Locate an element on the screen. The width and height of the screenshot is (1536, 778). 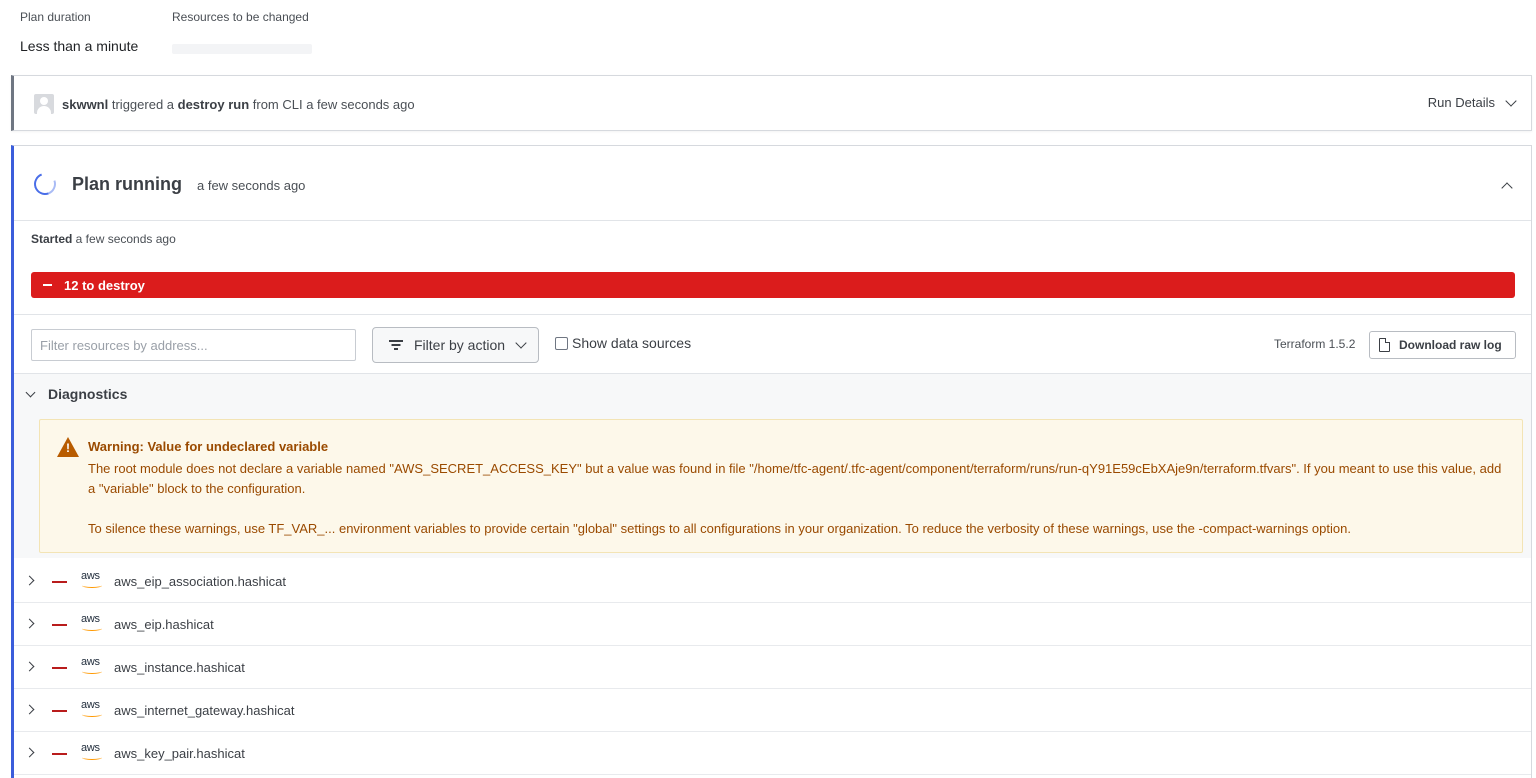
plan-title: Plan running is located at coordinates (127, 184).